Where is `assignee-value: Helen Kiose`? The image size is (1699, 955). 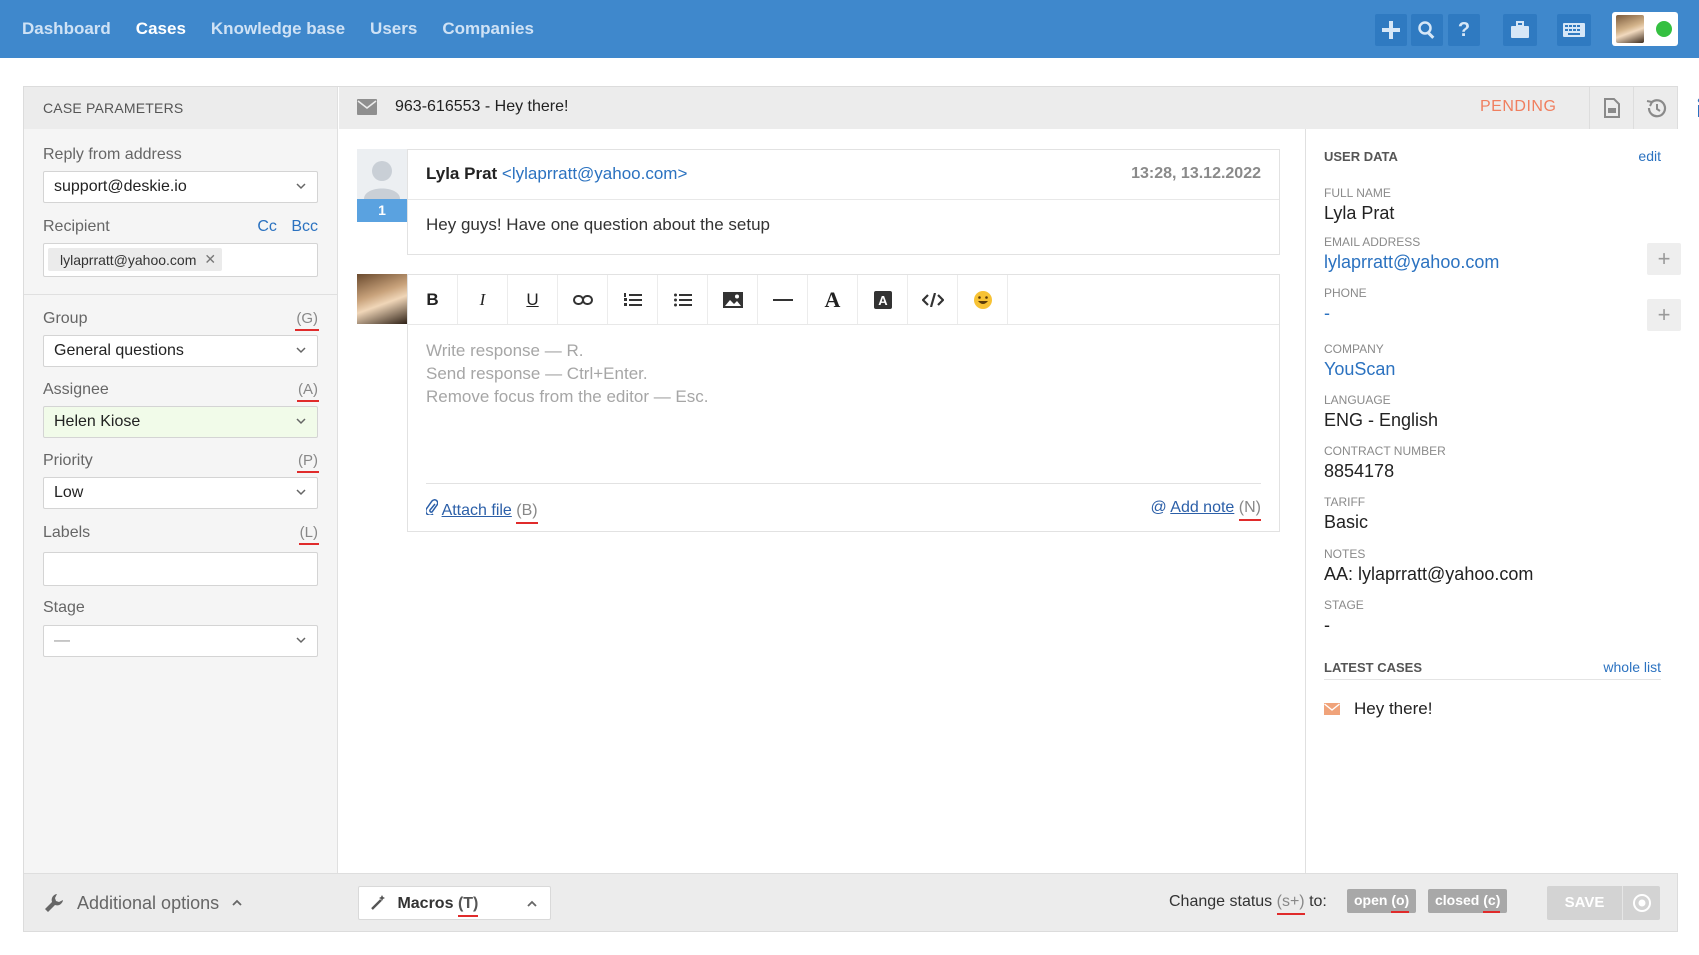
assignee-value: Helen Kiose is located at coordinates (97, 421).